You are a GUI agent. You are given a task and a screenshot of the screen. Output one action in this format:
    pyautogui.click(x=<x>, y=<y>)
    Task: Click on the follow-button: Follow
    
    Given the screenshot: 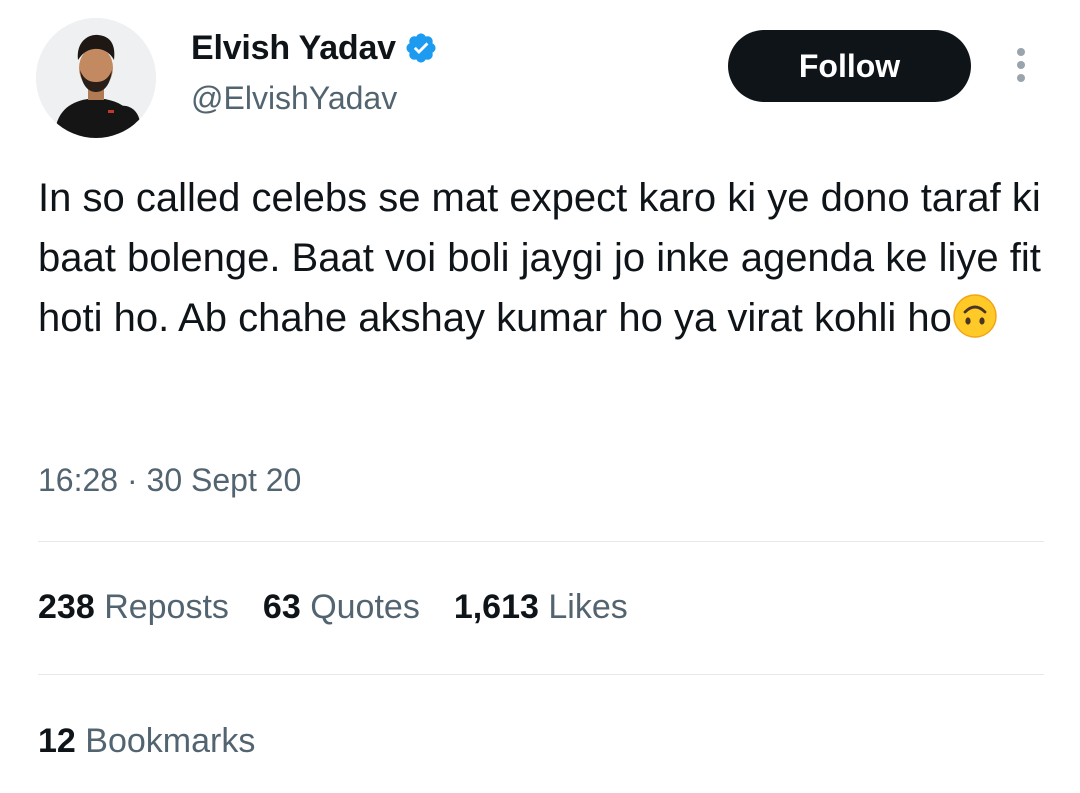 What is the action you would take?
    pyautogui.click(x=849, y=66)
    